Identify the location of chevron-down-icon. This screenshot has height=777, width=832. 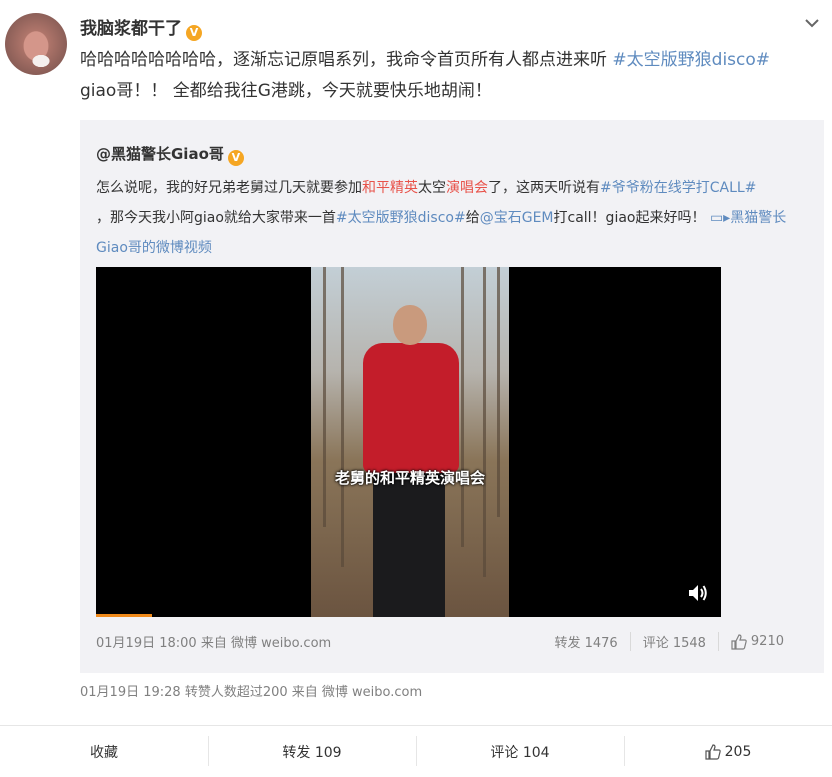
(812, 23).